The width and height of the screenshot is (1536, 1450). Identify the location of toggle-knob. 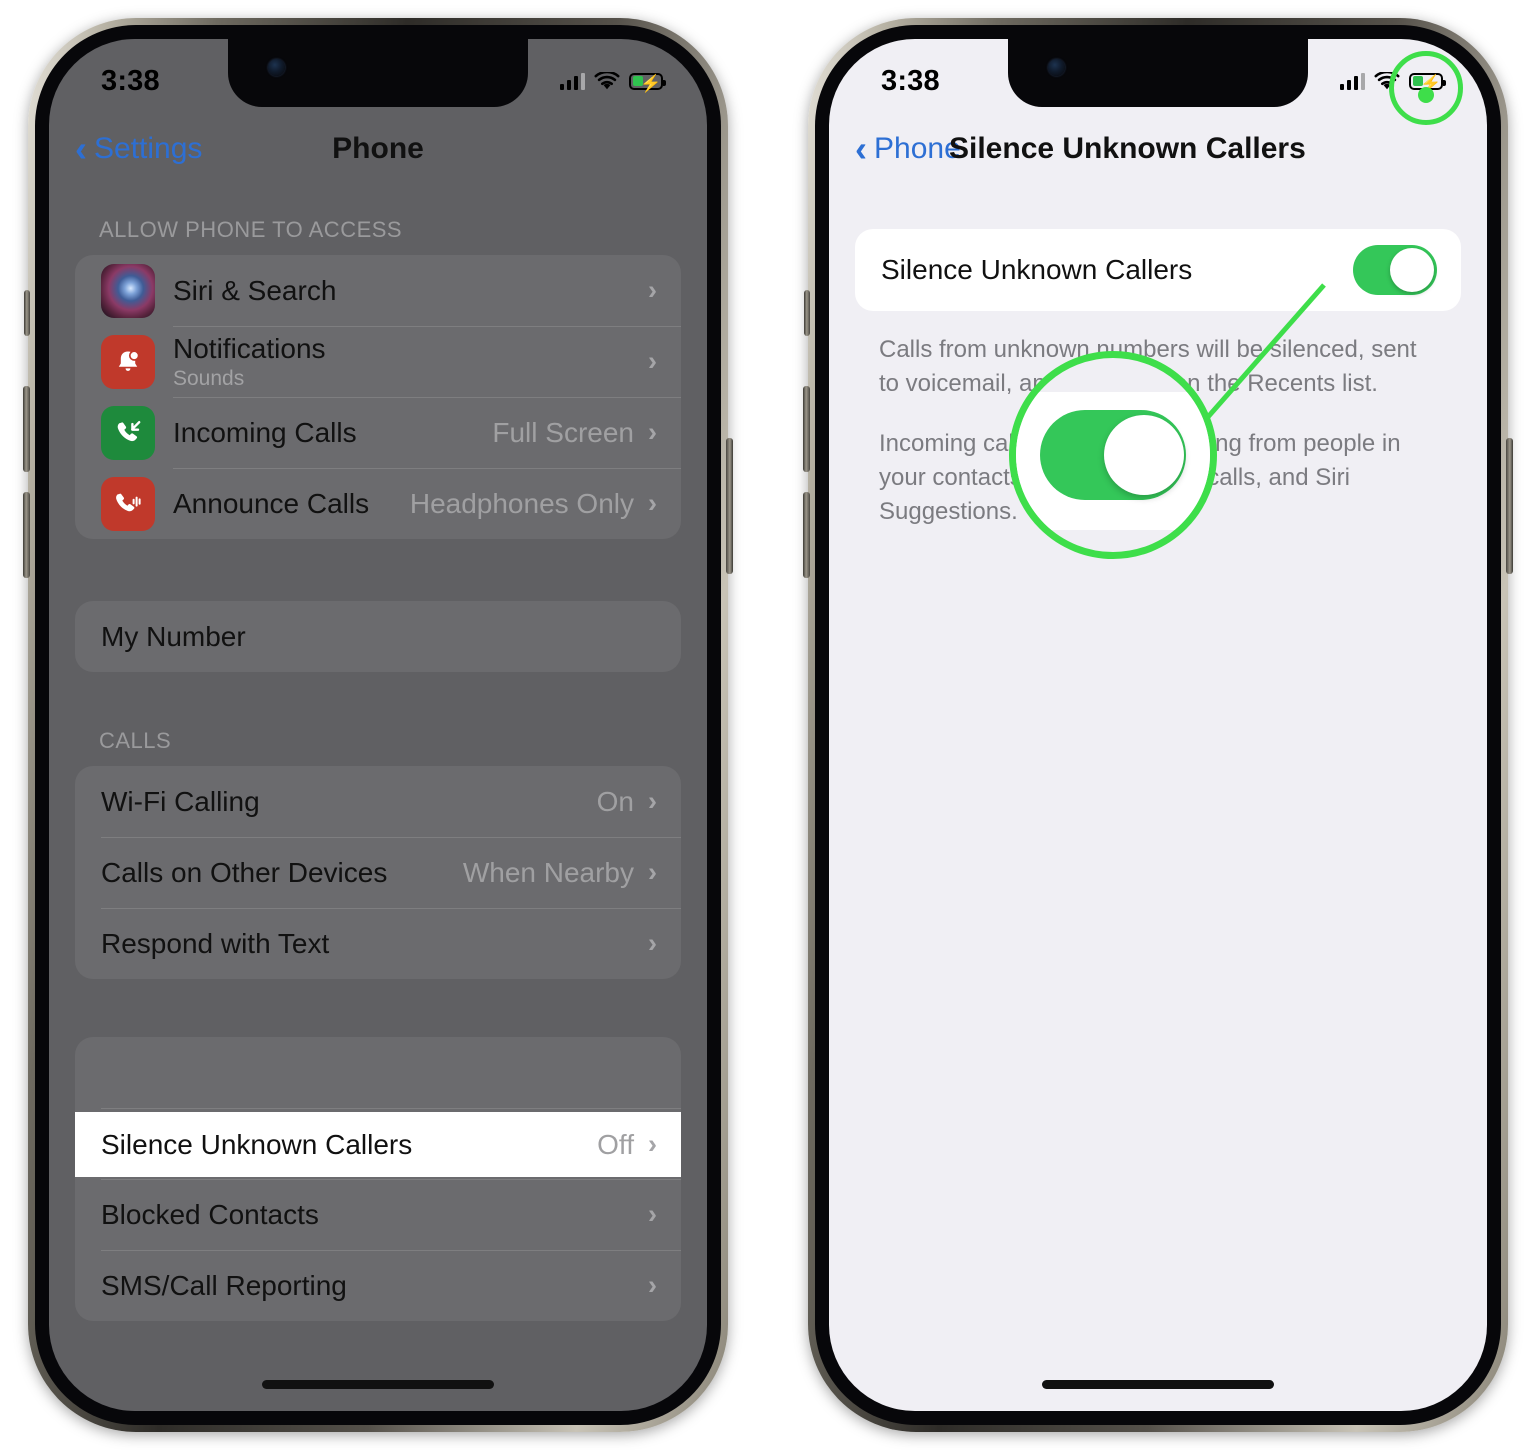
(1412, 270).